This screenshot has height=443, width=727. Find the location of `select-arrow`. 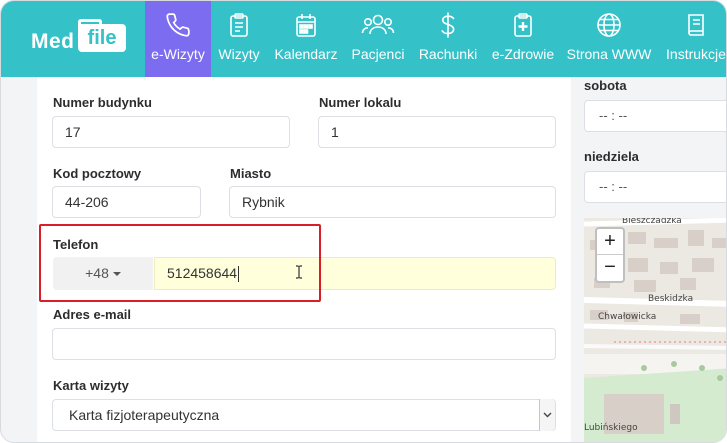

select-arrow is located at coordinates (547, 415).